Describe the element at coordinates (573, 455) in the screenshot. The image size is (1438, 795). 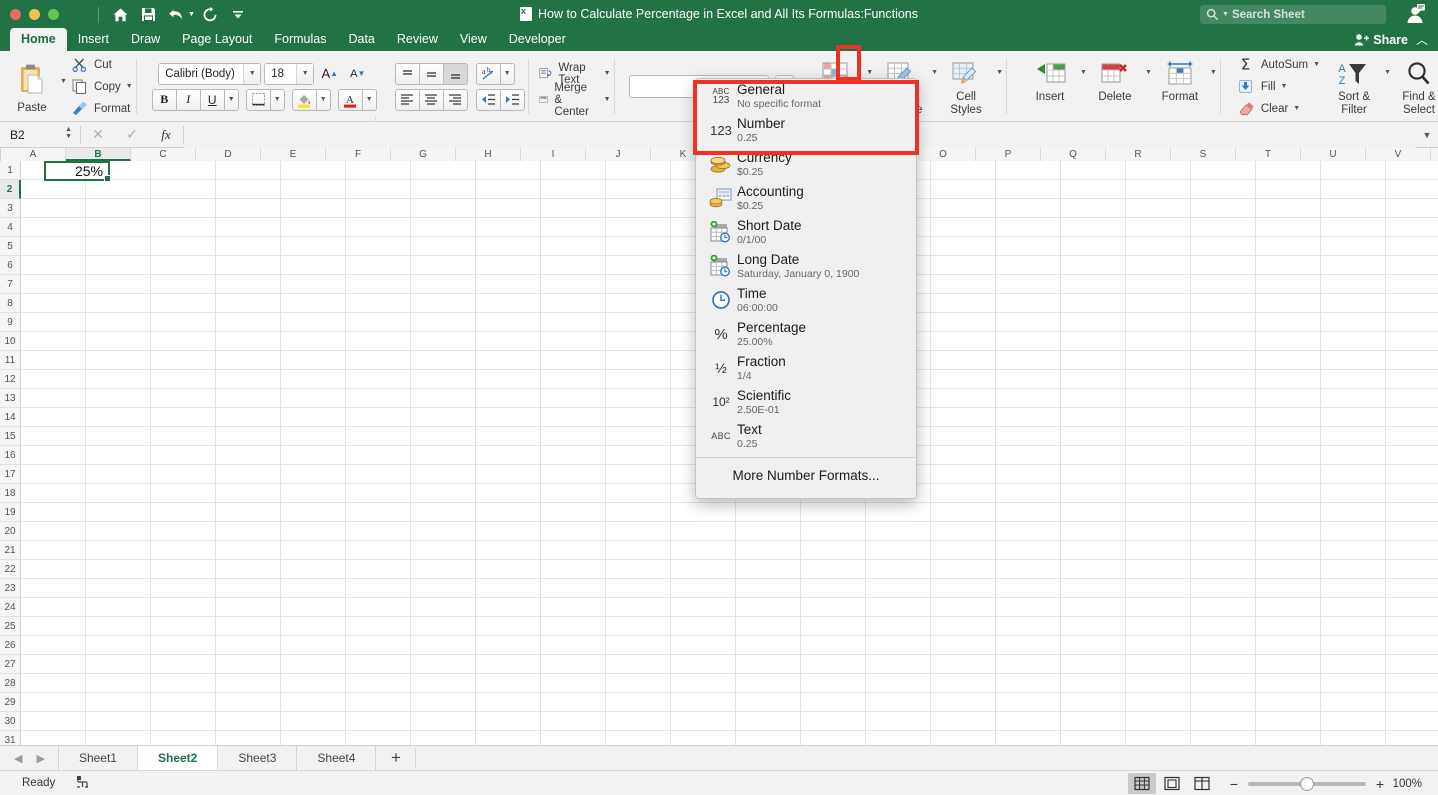
I see `cell-I16` at that location.